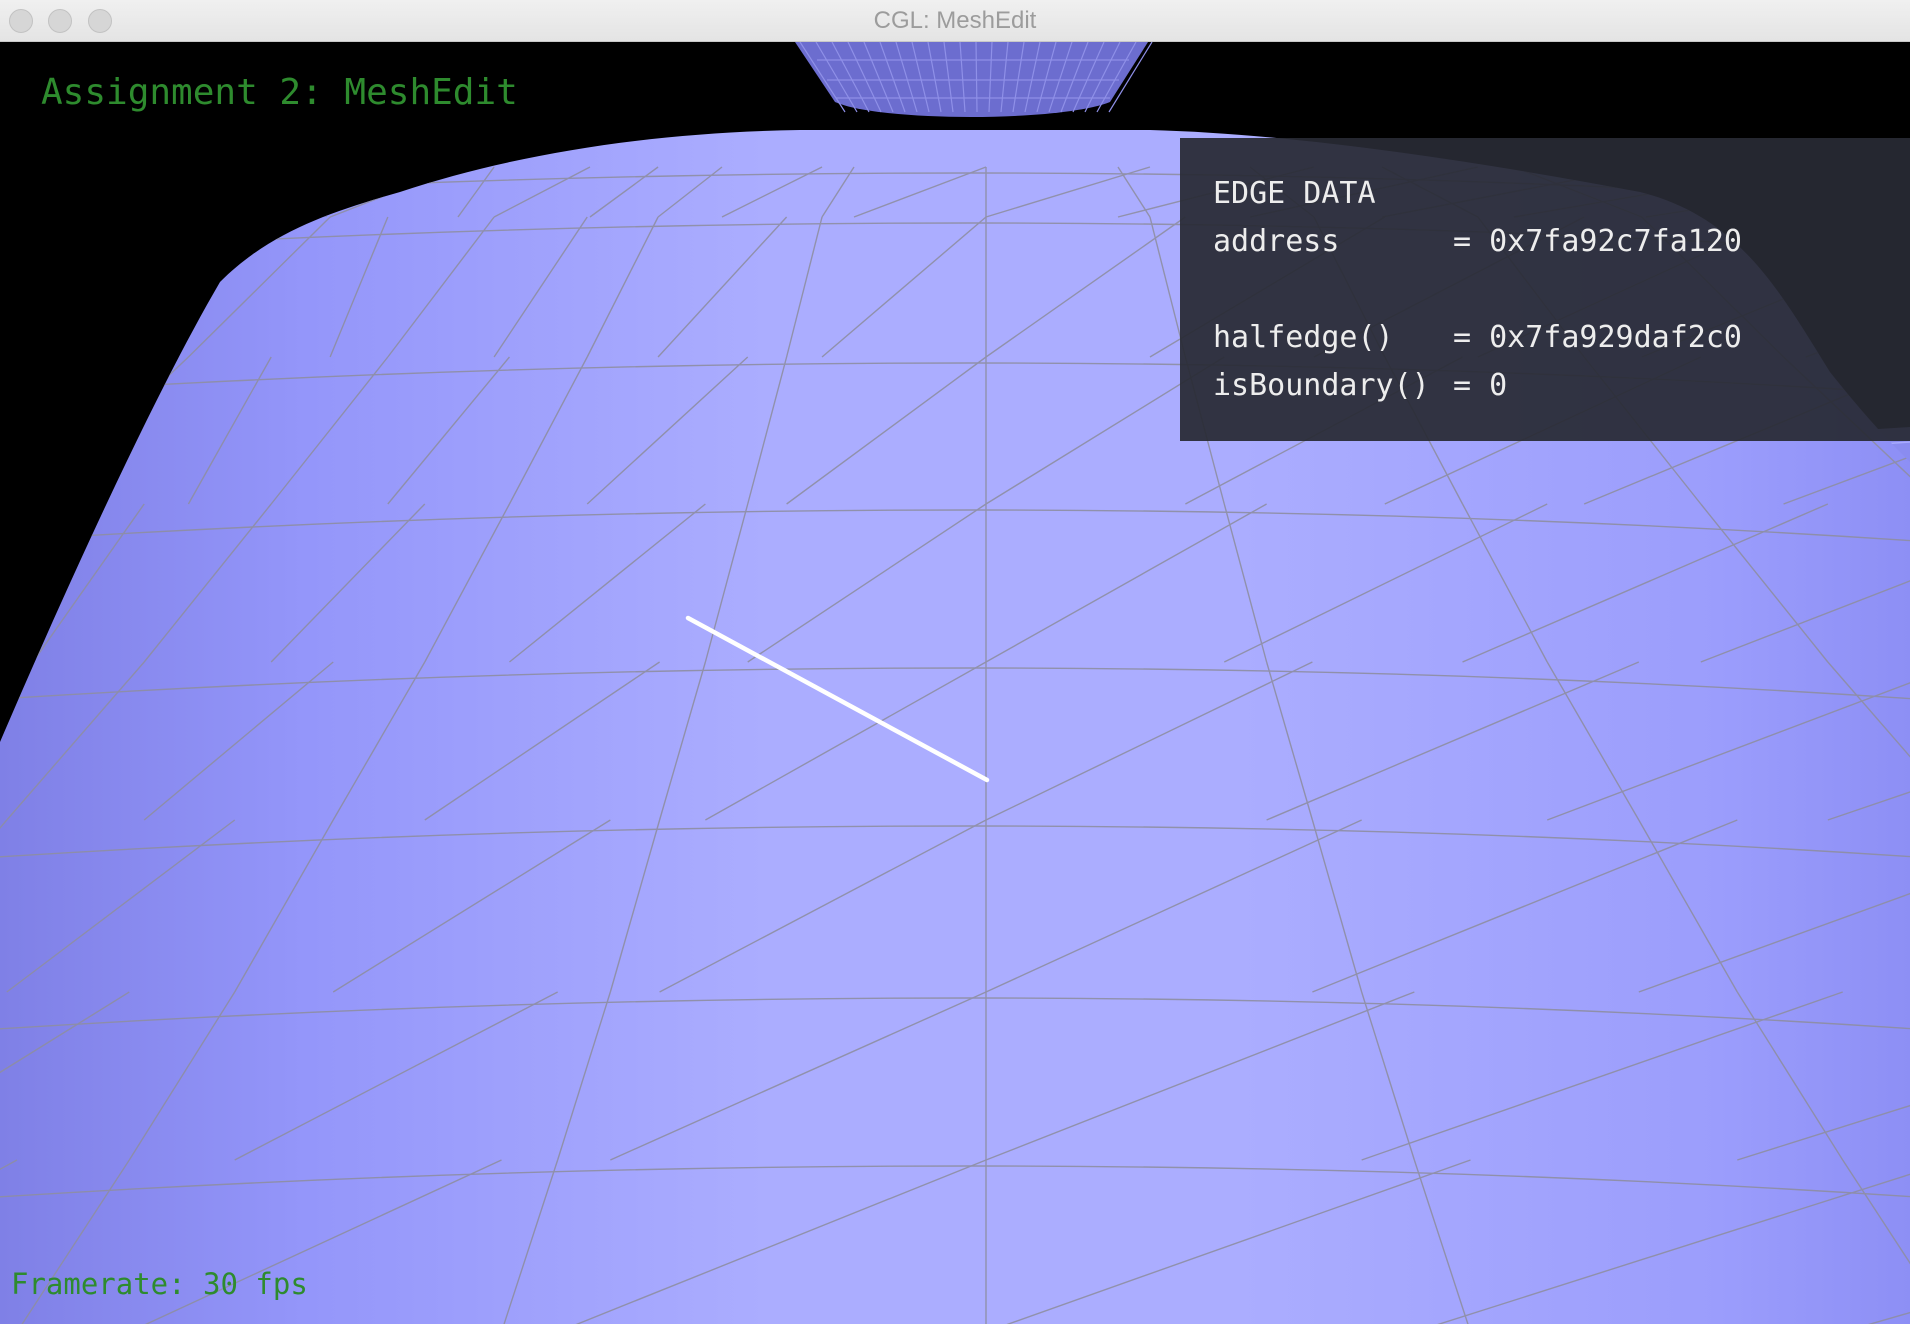  I want to click on title-bar: CGL: MeshEdit, so click(955, 21).